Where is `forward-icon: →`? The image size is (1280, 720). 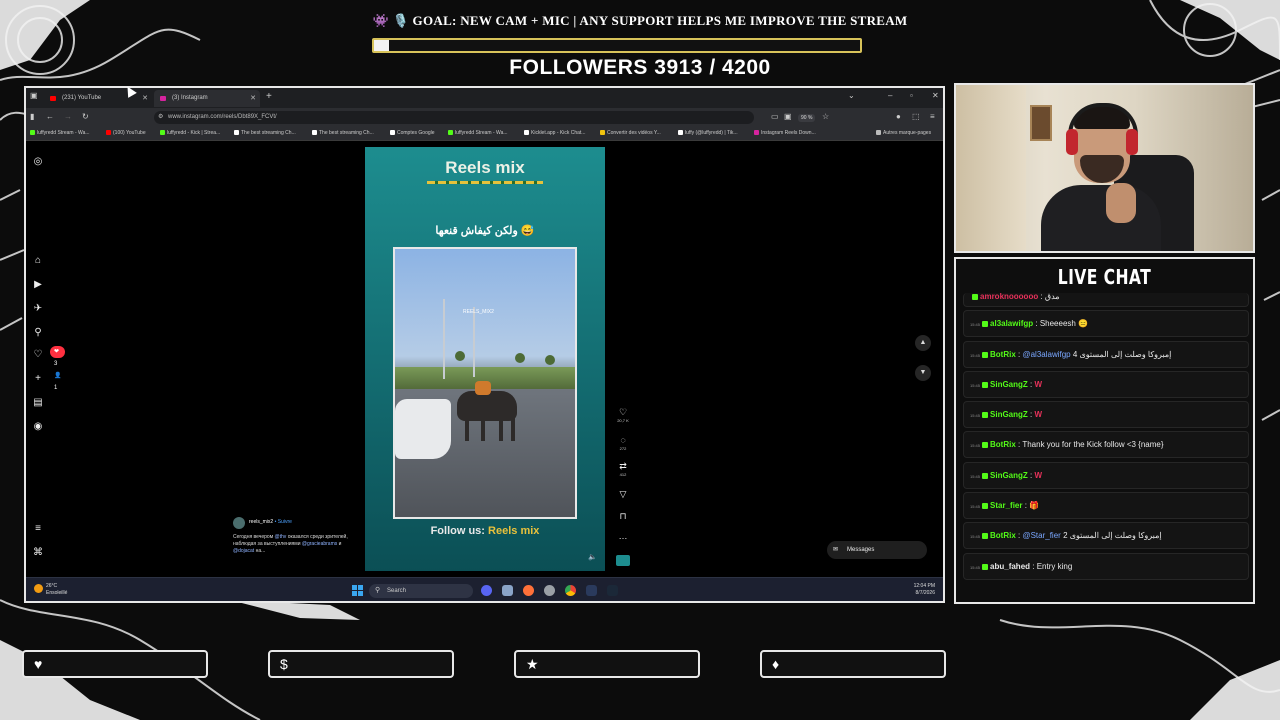 forward-icon: → is located at coordinates (68, 116).